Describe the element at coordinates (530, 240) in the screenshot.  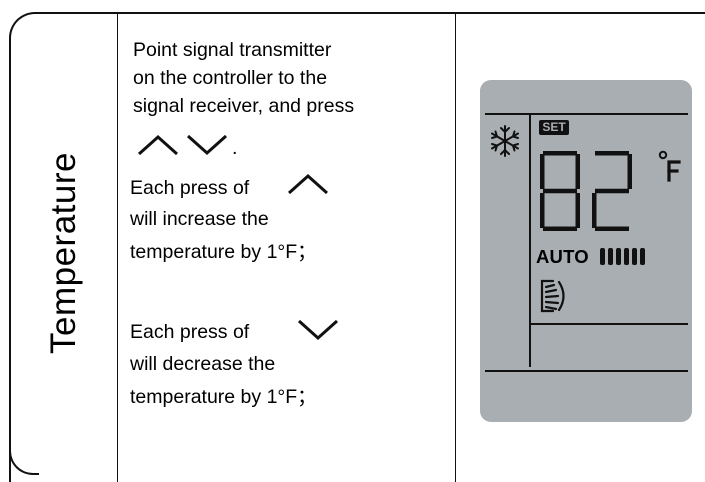
I see `lcd-vertical-line` at that location.